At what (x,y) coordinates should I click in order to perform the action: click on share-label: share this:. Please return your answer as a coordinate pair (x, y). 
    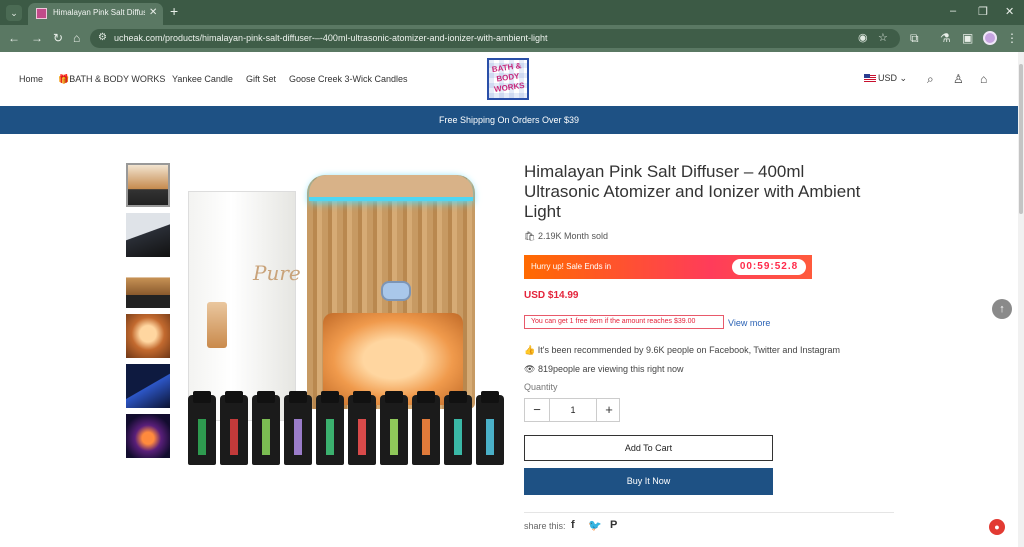
    Looking at the image, I should click on (545, 526).